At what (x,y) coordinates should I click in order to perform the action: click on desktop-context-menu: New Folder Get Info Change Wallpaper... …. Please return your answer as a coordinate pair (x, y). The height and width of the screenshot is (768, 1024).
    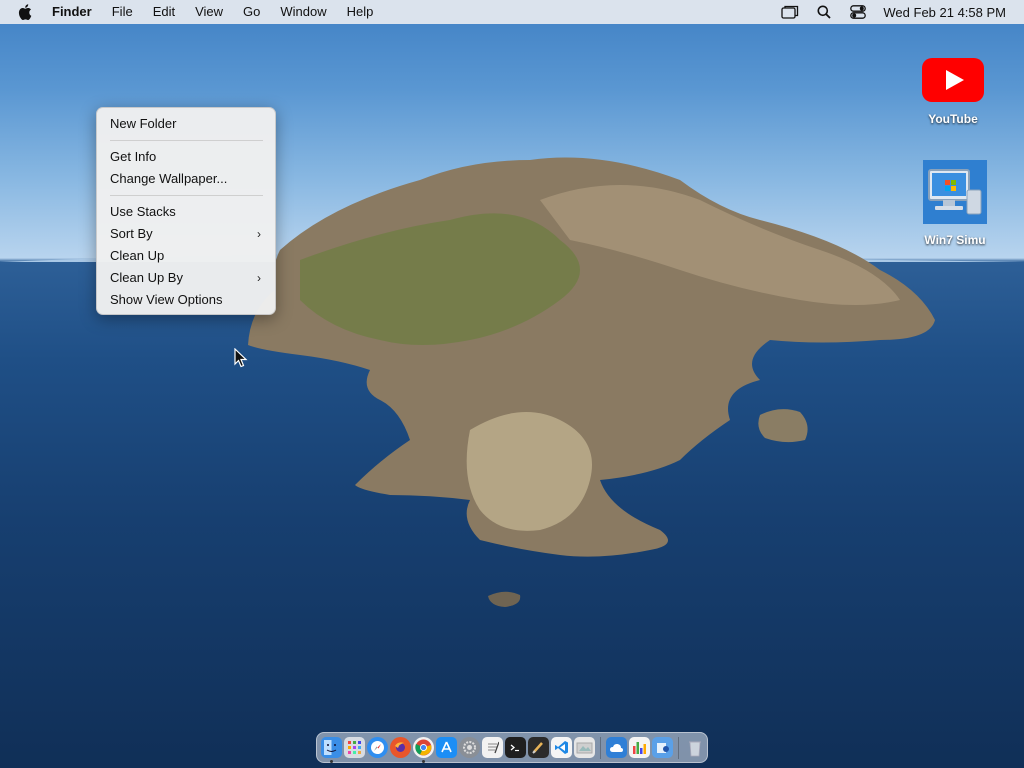
    Looking at the image, I should click on (186, 211).